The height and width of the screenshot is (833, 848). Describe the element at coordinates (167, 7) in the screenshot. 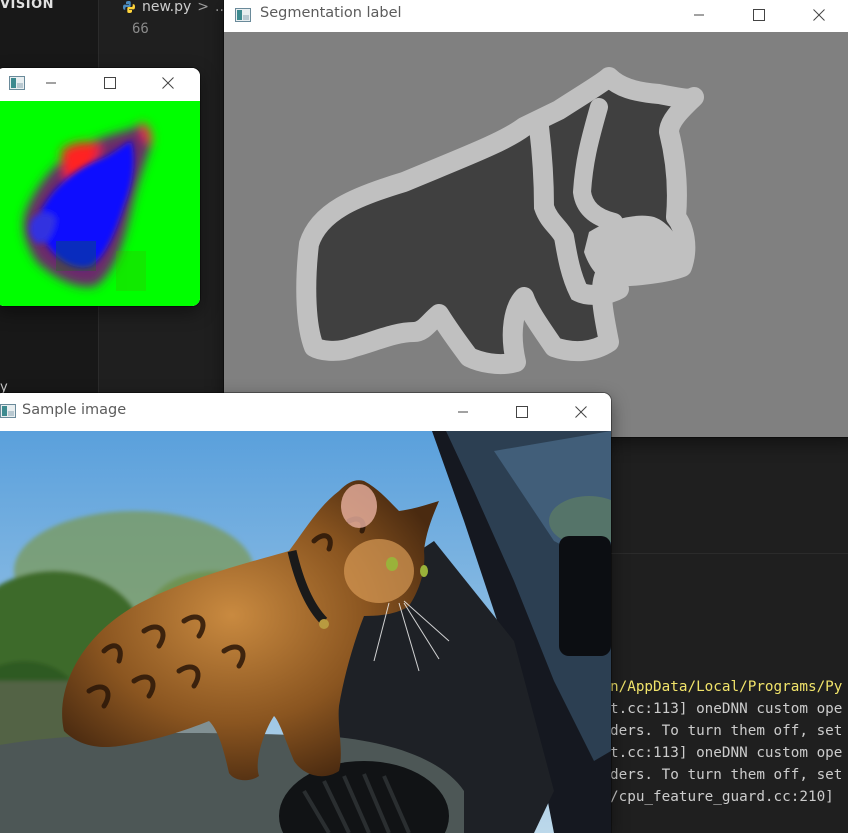

I see `tab-filename: new.py` at that location.